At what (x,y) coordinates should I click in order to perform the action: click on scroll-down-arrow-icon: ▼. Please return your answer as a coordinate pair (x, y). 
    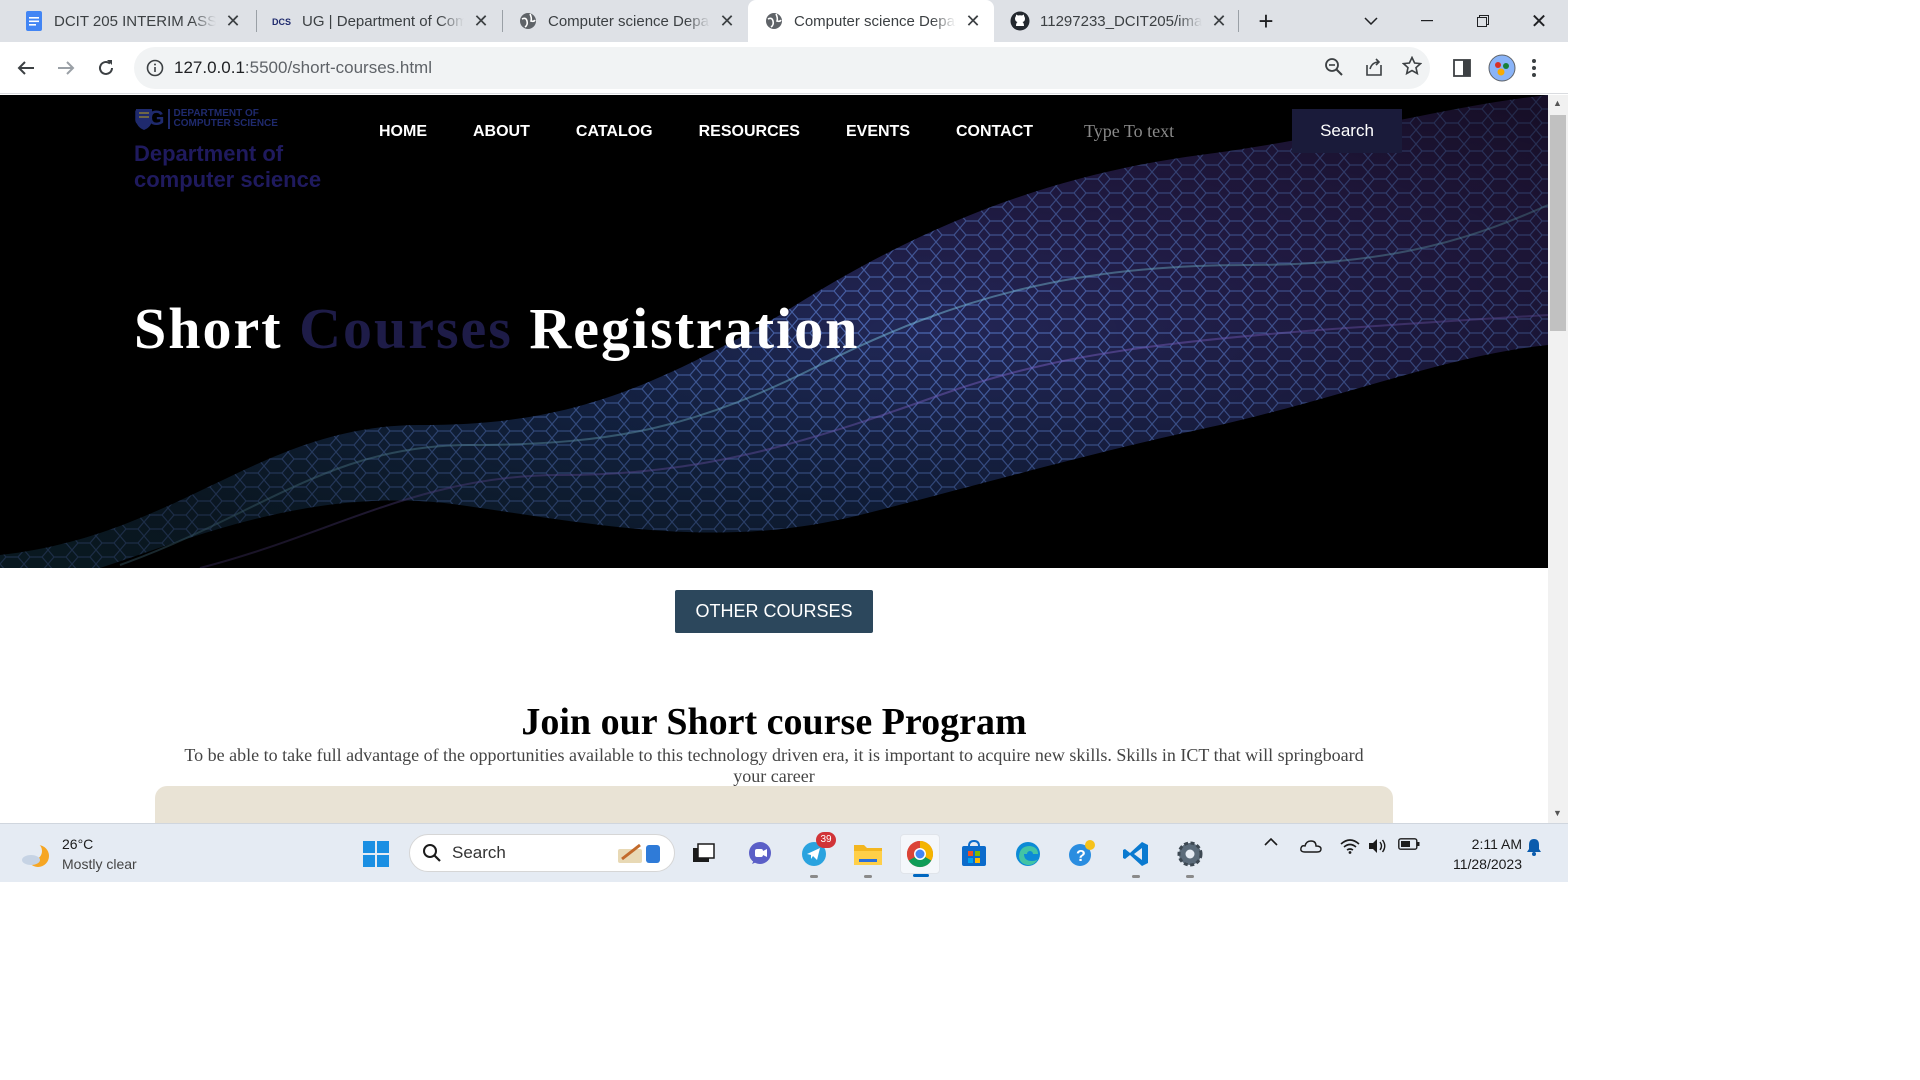
    Looking at the image, I should click on (1557, 813).